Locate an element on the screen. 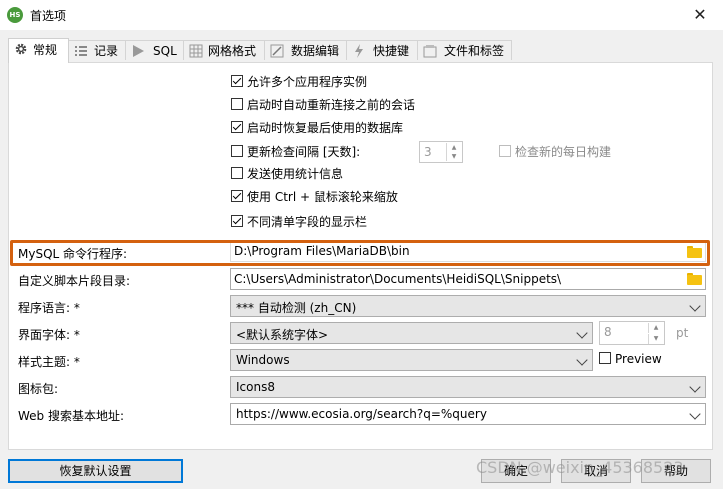  theme-select: Windows is located at coordinates (411, 360).